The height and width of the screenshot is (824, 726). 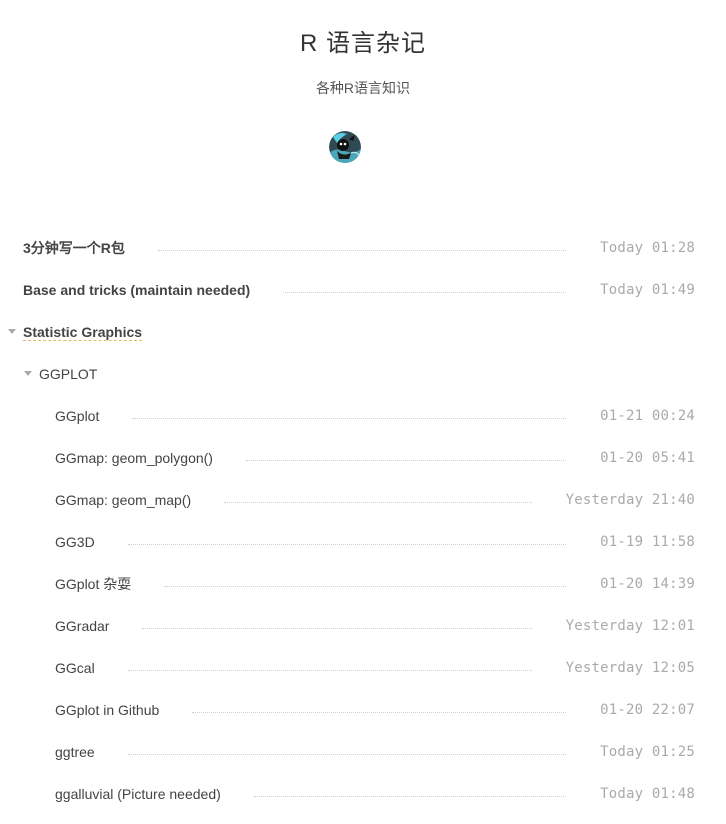 I want to click on post-title: GGradar, so click(x=82, y=626).